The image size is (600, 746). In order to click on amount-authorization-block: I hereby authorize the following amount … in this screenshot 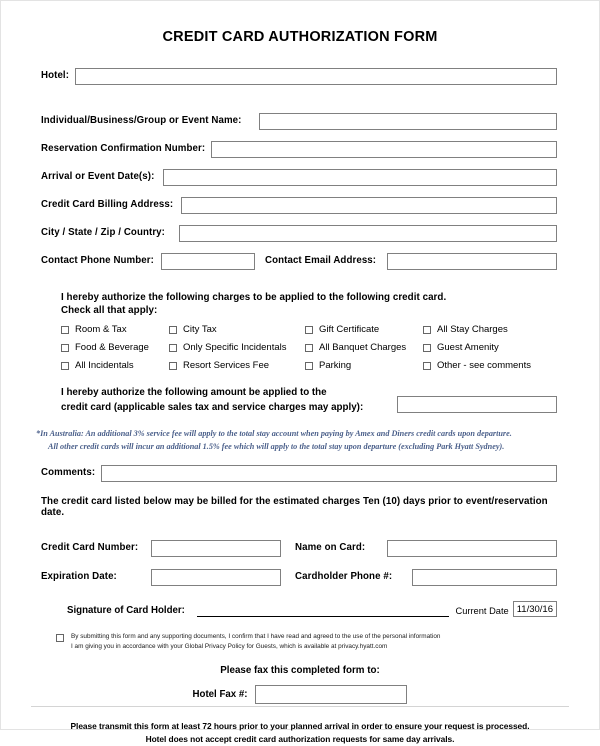, I will do `click(300, 400)`.